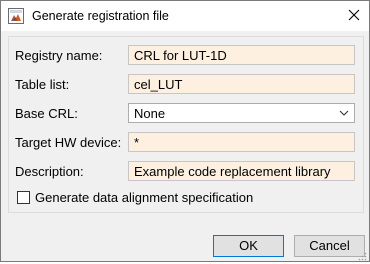 The height and width of the screenshot is (264, 370). Describe the element at coordinates (241, 171) in the screenshot. I see `description-field: Example code replacement library` at that location.